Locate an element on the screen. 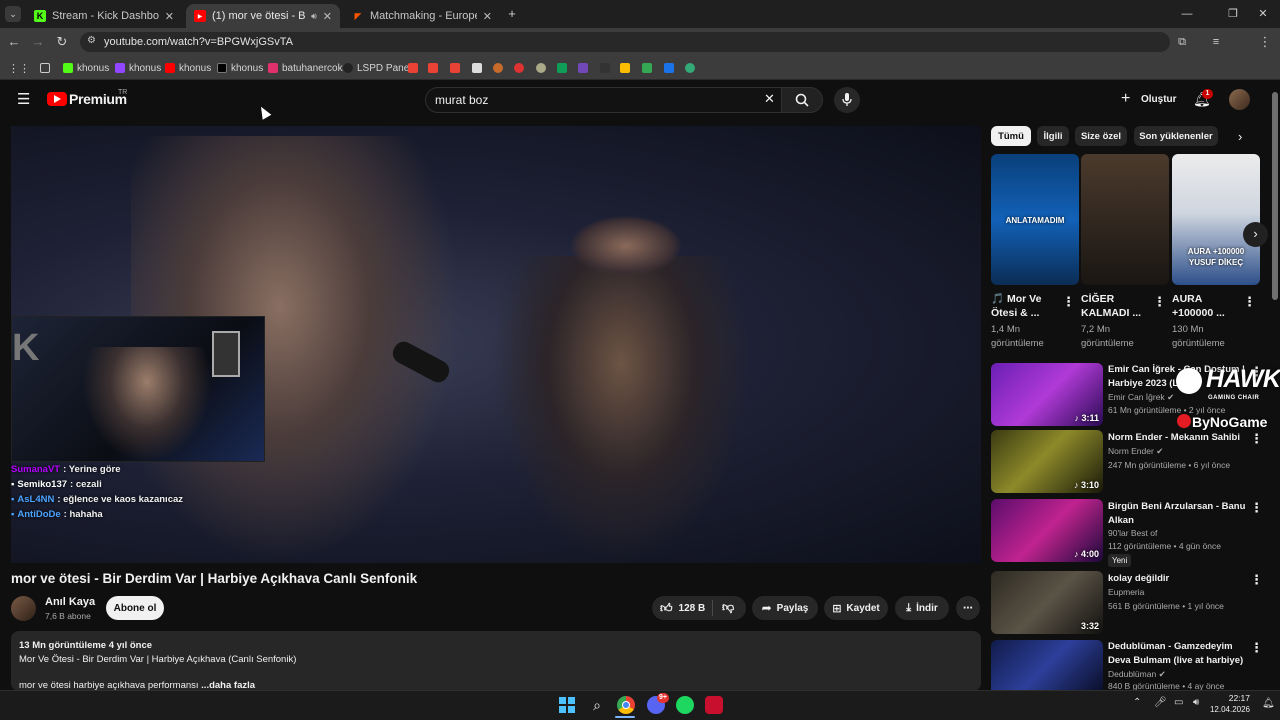 The height and width of the screenshot is (720, 1280). chip-recently-uploaded: Son yüklenenler is located at coordinates (1176, 136).